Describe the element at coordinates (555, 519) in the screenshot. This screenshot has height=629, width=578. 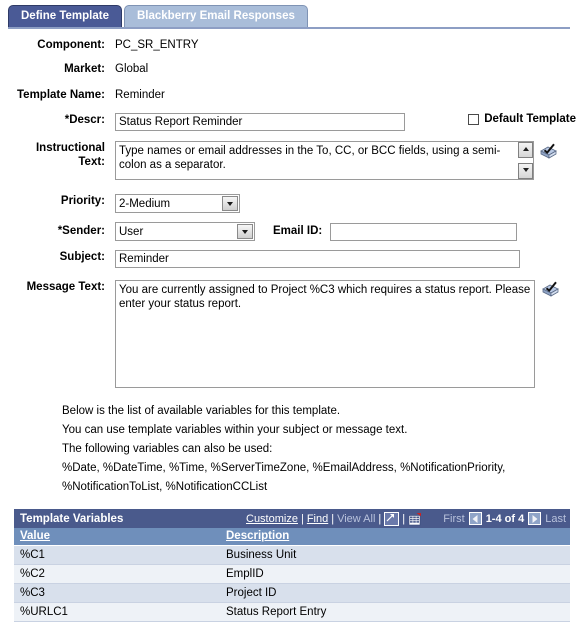
I see `last-label: Last` at that location.